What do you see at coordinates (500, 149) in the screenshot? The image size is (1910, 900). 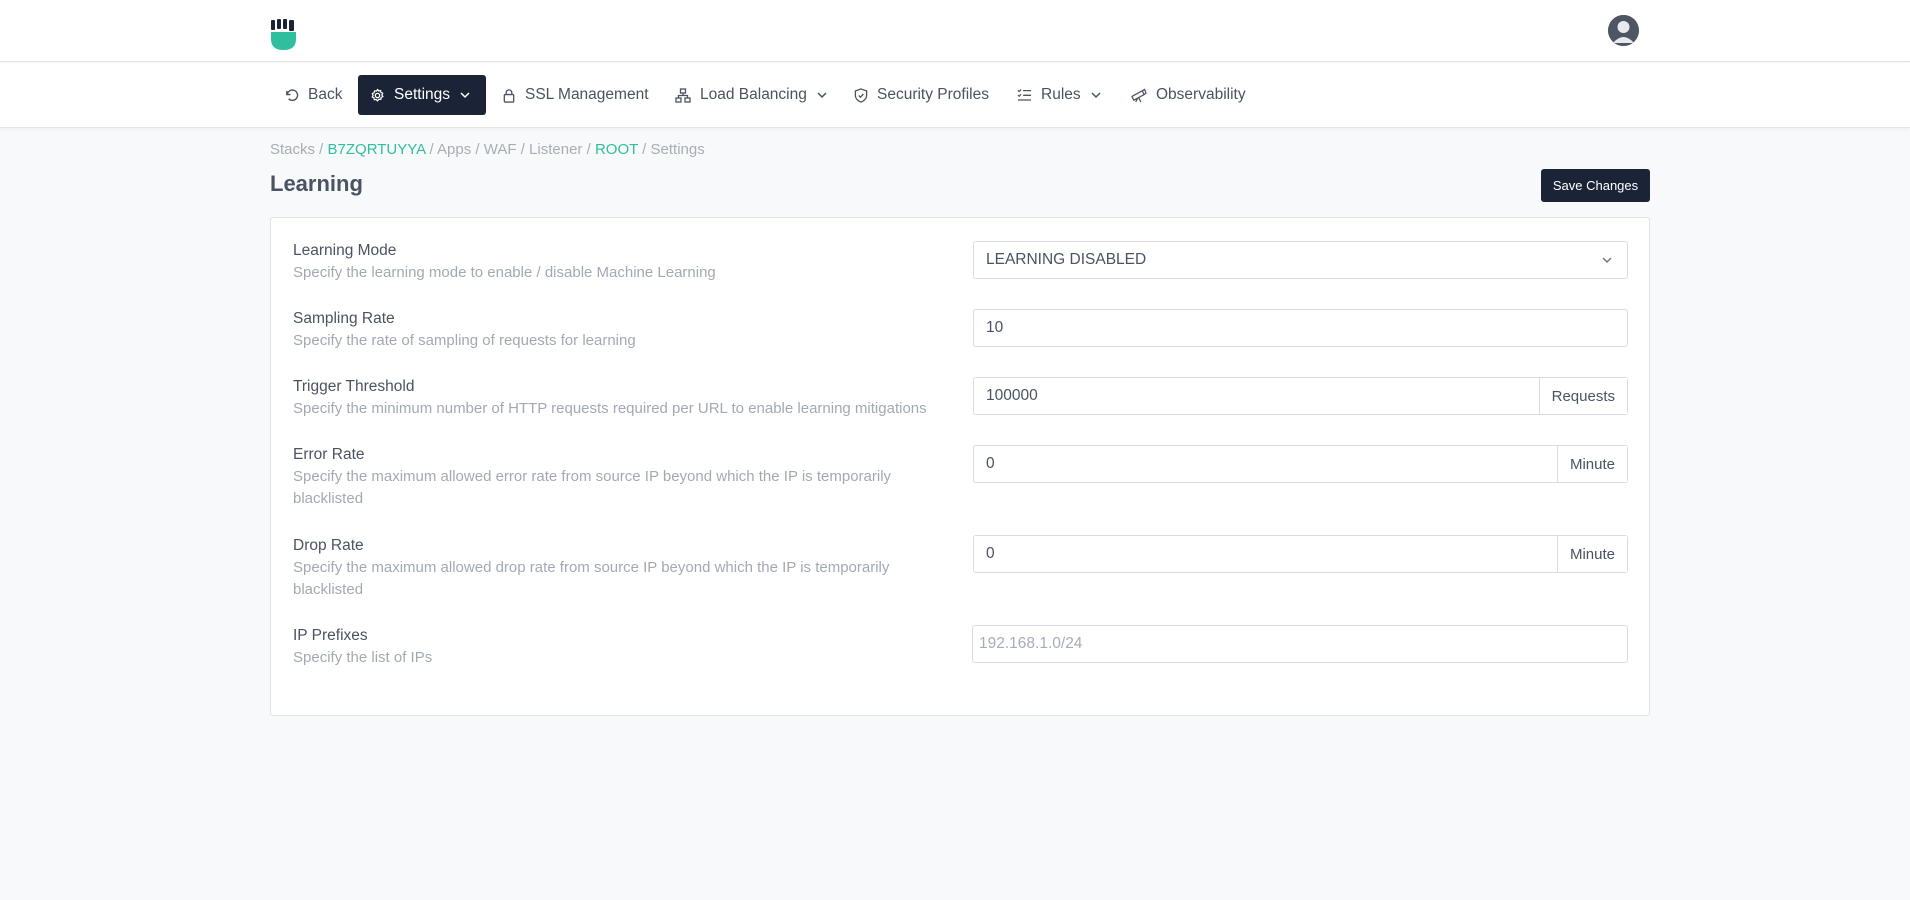 I see `breadcrumb-item: WAF` at bounding box center [500, 149].